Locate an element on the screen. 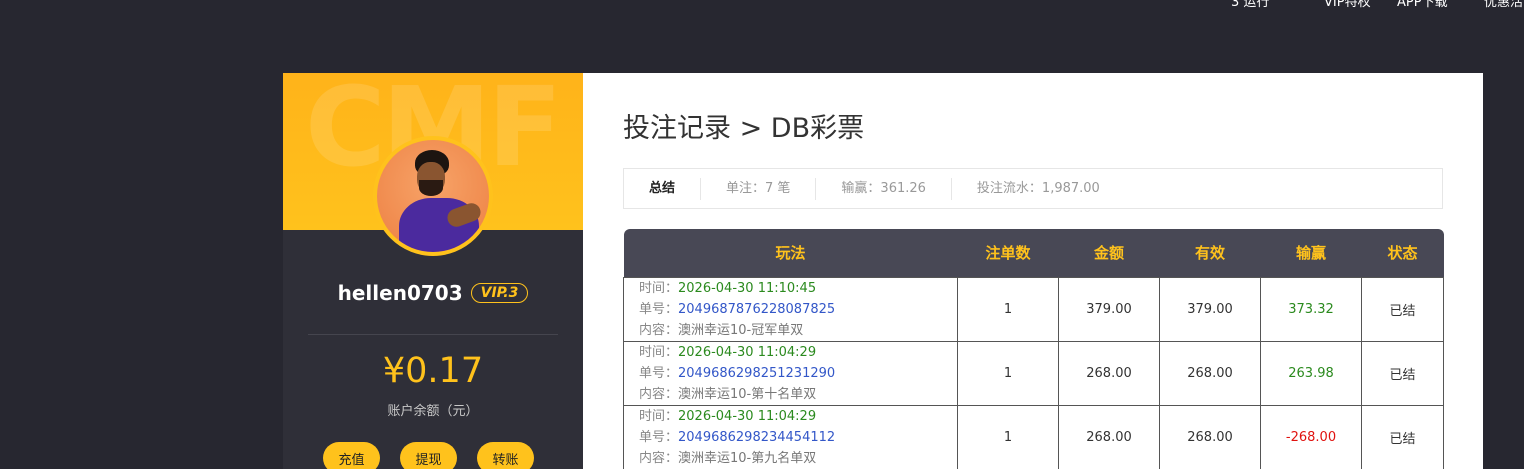 This screenshot has height=469, width=1524. summary-label: 总结 is located at coordinates (663, 188).